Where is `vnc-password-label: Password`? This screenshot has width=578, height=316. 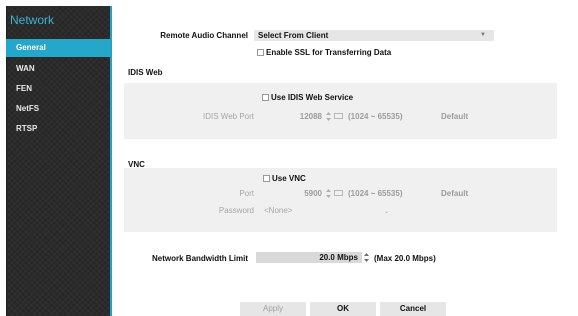 vnc-password-label: Password is located at coordinates (236, 210).